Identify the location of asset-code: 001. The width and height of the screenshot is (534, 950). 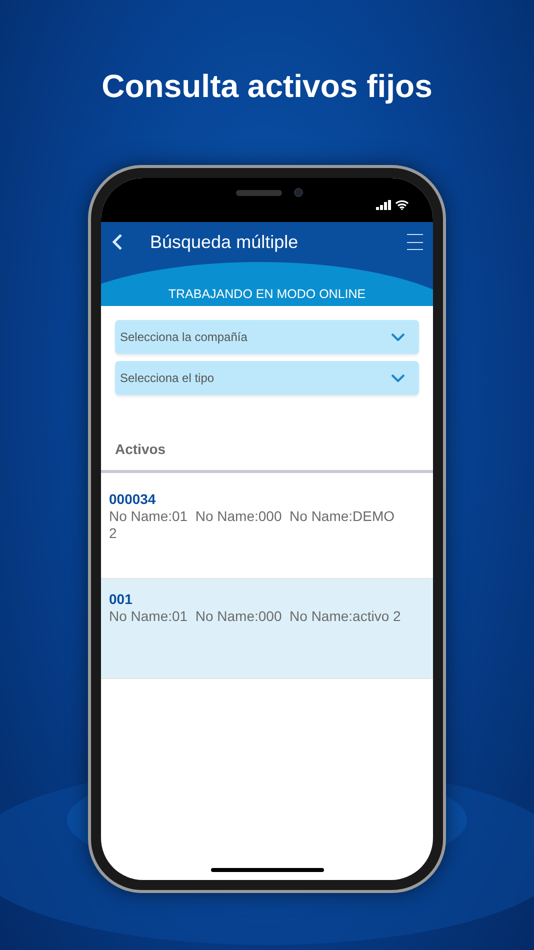
(121, 599).